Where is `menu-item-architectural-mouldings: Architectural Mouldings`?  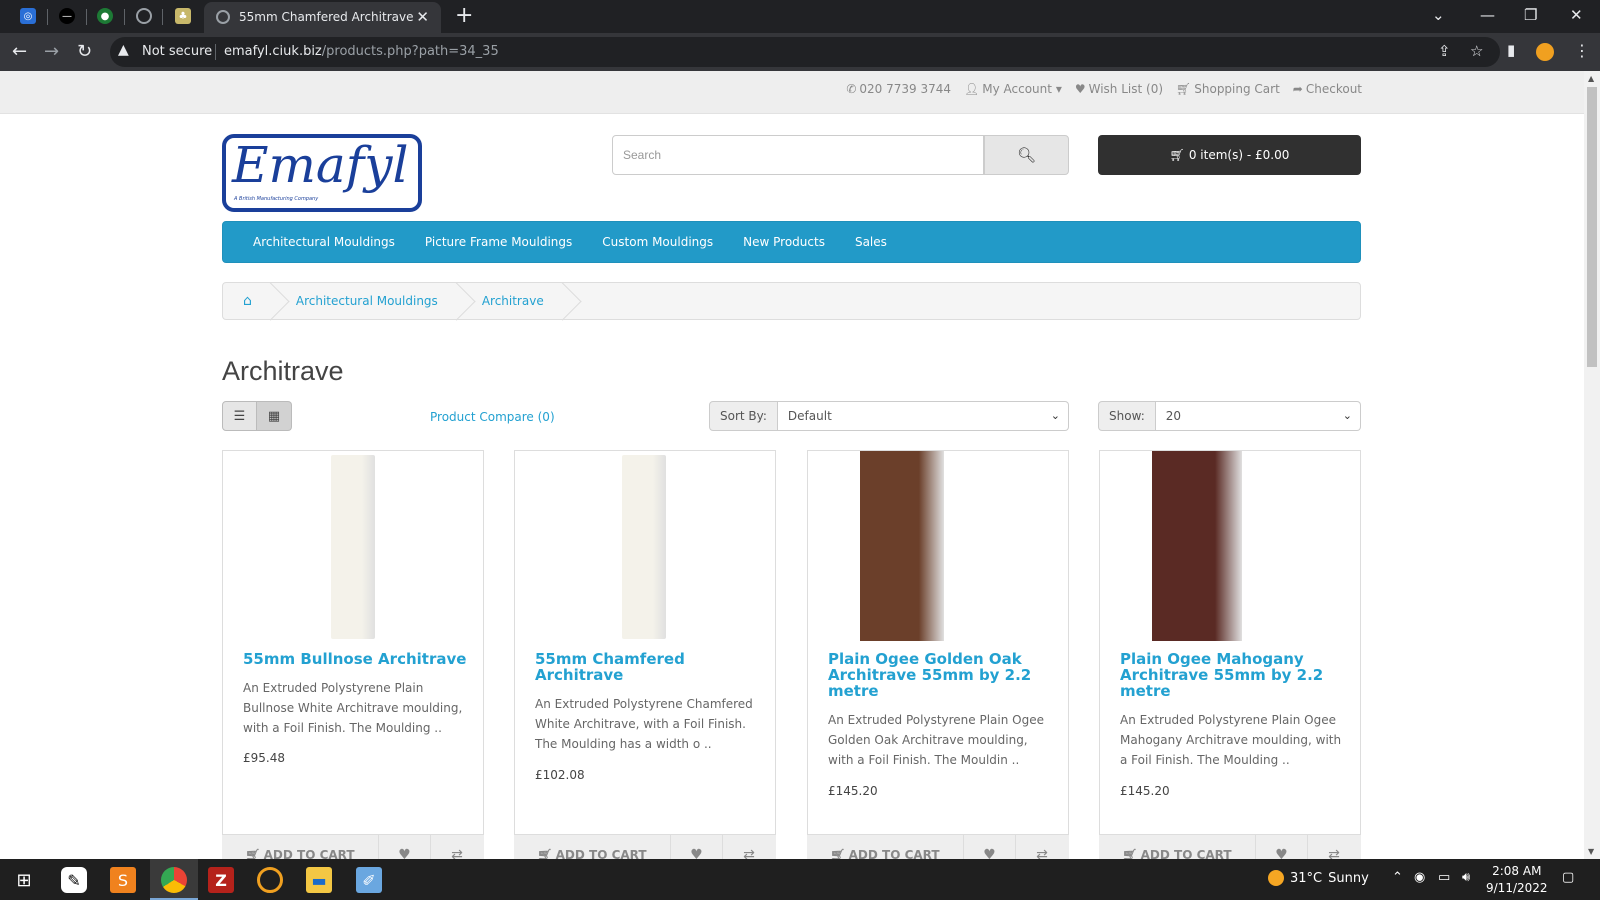 menu-item-architectural-mouldings: Architectural Mouldings is located at coordinates (324, 242).